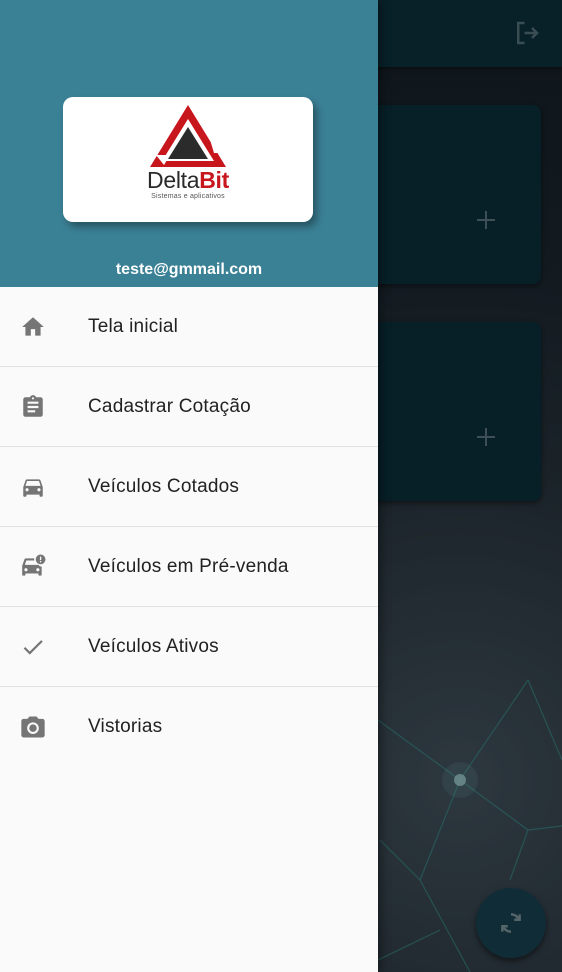 This screenshot has width=562, height=972. Describe the element at coordinates (214, 180) in the screenshot. I see `brand-name-part2: Bit` at that location.